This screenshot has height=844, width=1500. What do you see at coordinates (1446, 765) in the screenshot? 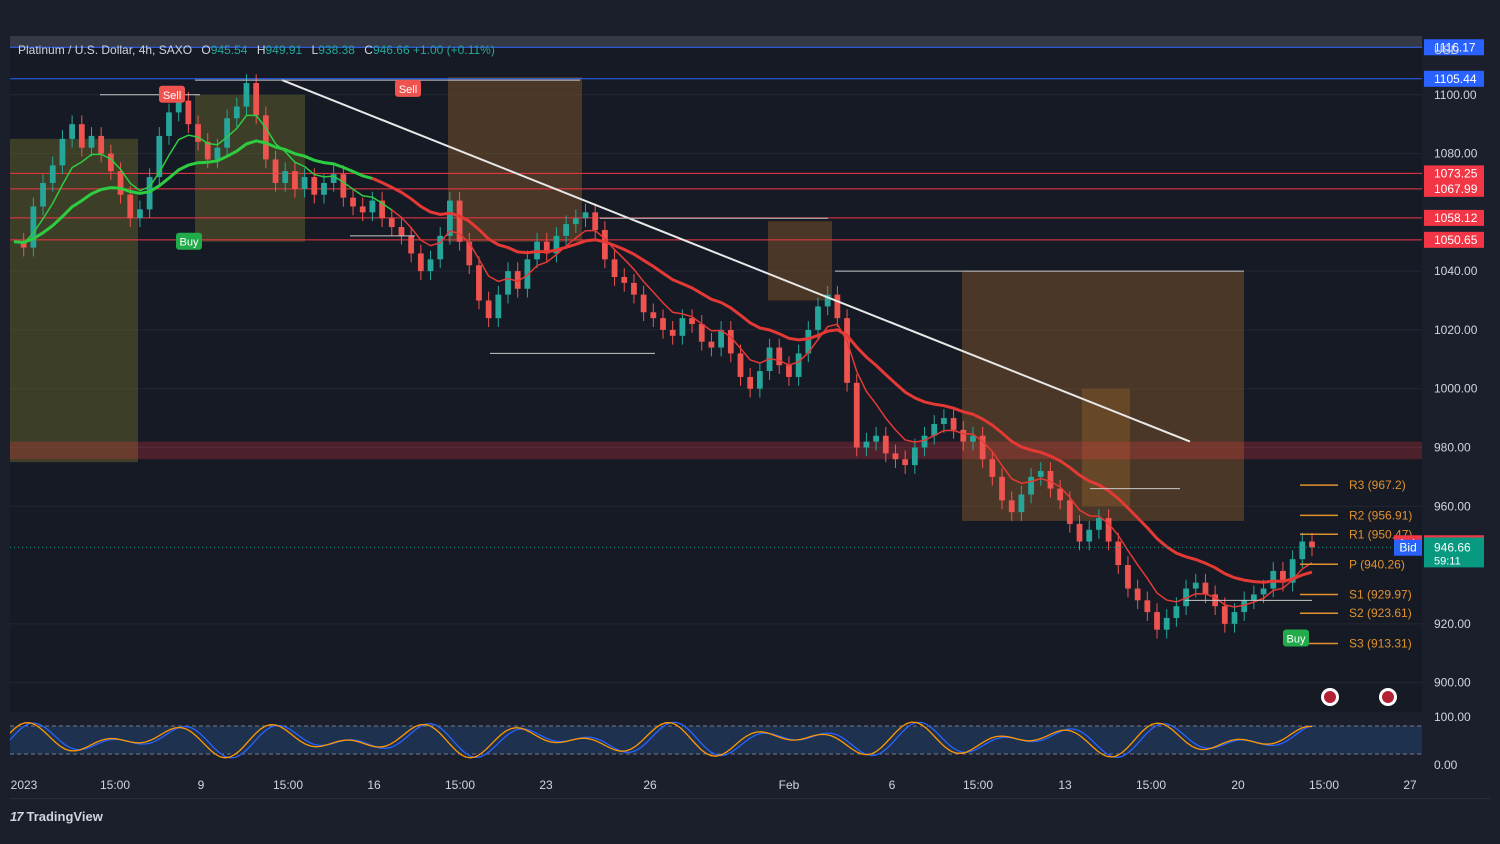
I see `osc-tick-1: 0.00` at bounding box center [1446, 765].